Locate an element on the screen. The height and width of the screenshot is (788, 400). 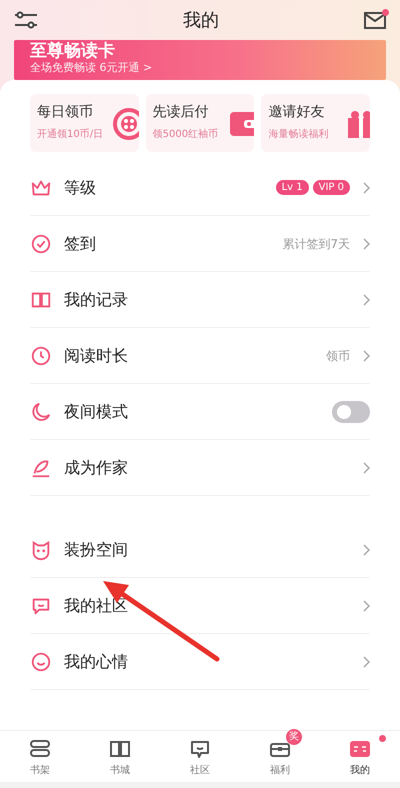
menu-label: 成为作家 is located at coordinates (96, 467).